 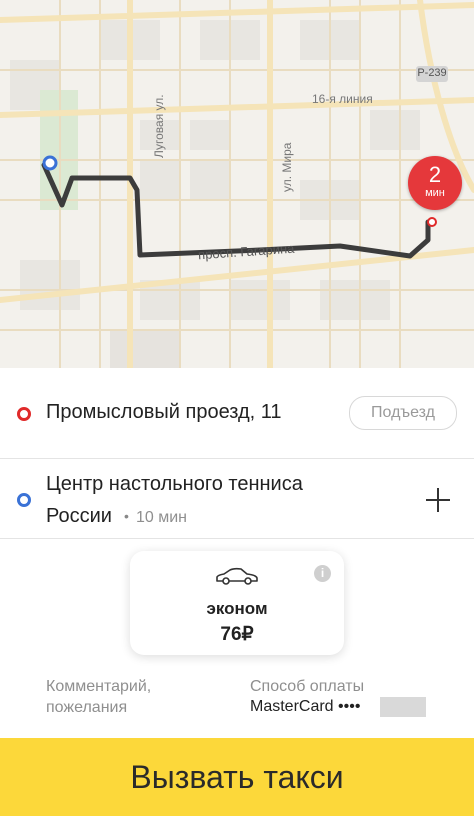 What do you see at coordinates (164, 412) in the screenshot?
I see `pickup-address: Промысловый проезд, 11` at bounding box center [164, 412].